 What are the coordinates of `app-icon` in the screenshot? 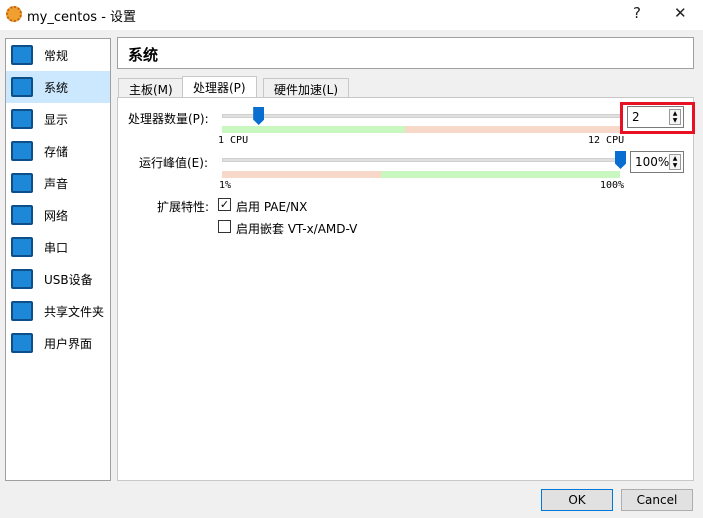 It's located at (14, 14).